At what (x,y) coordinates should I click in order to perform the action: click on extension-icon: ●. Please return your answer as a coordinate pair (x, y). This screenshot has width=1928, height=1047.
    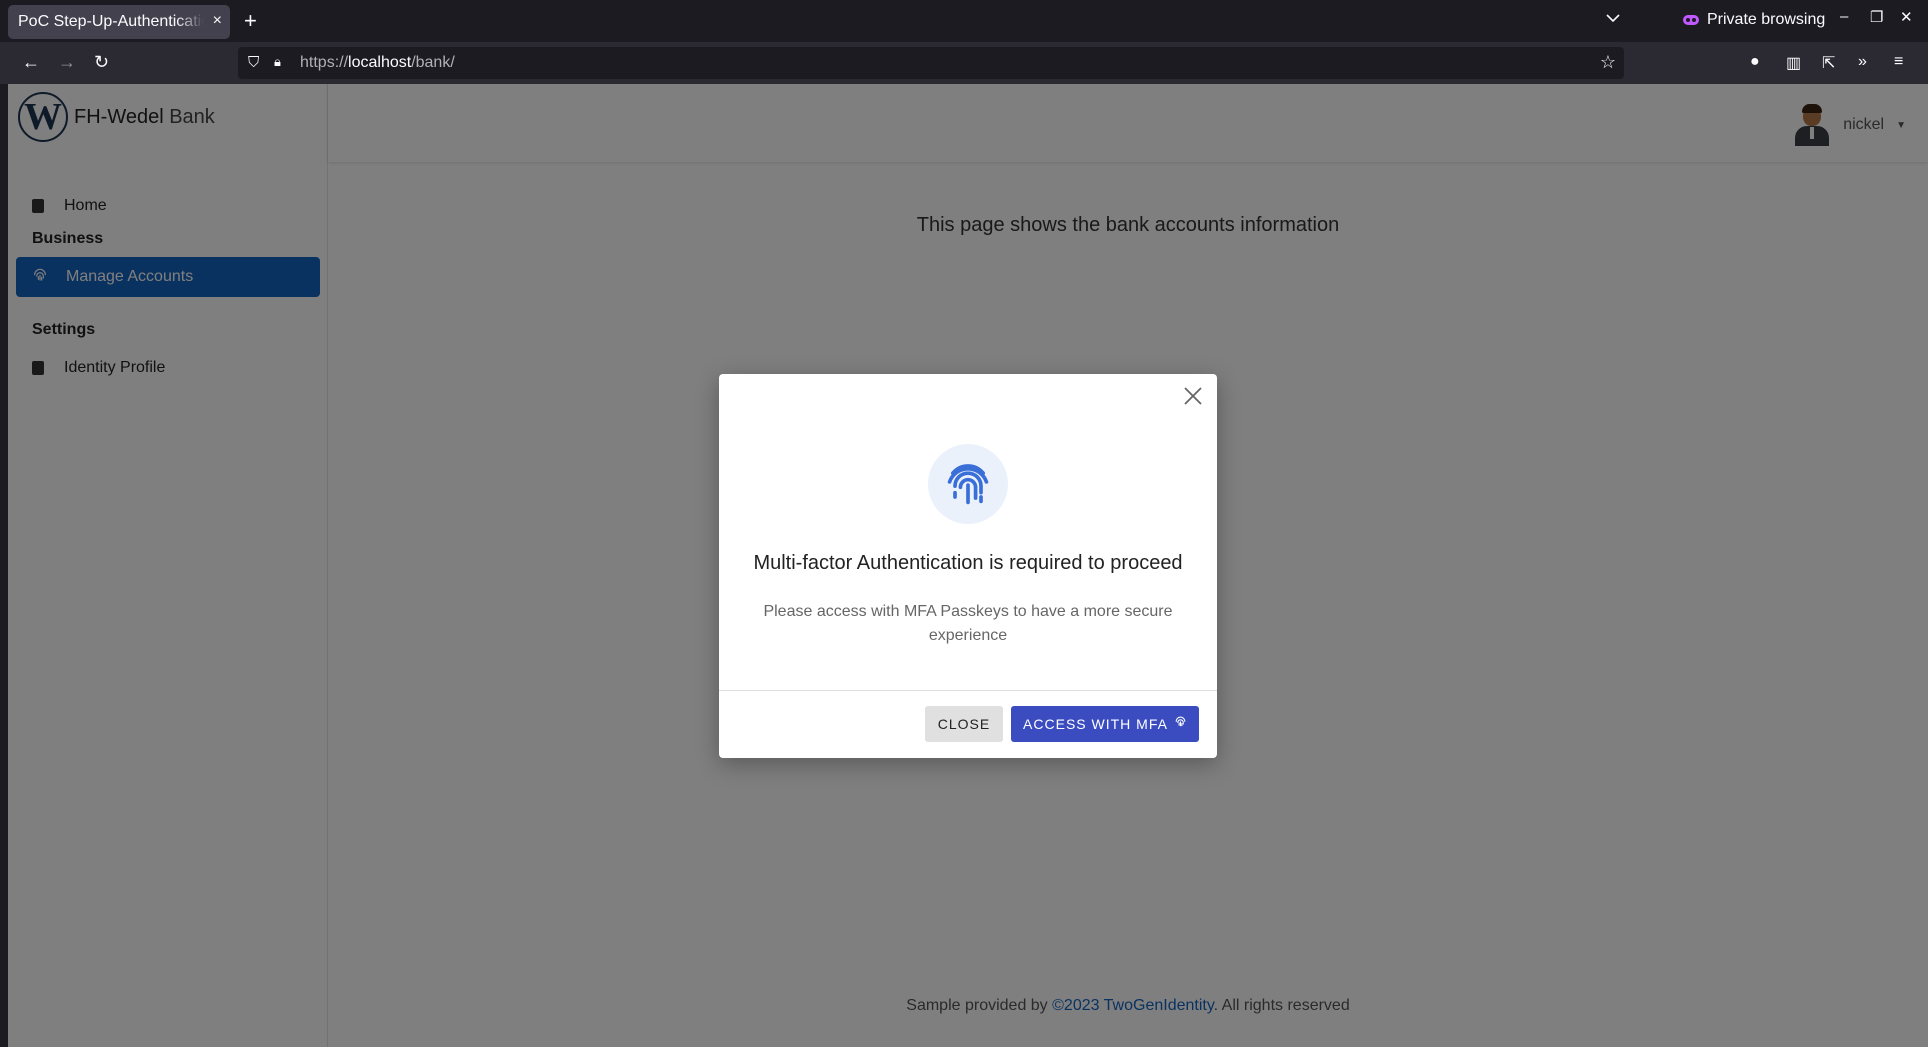
    Looking at the image, I should click on (1755, 62).